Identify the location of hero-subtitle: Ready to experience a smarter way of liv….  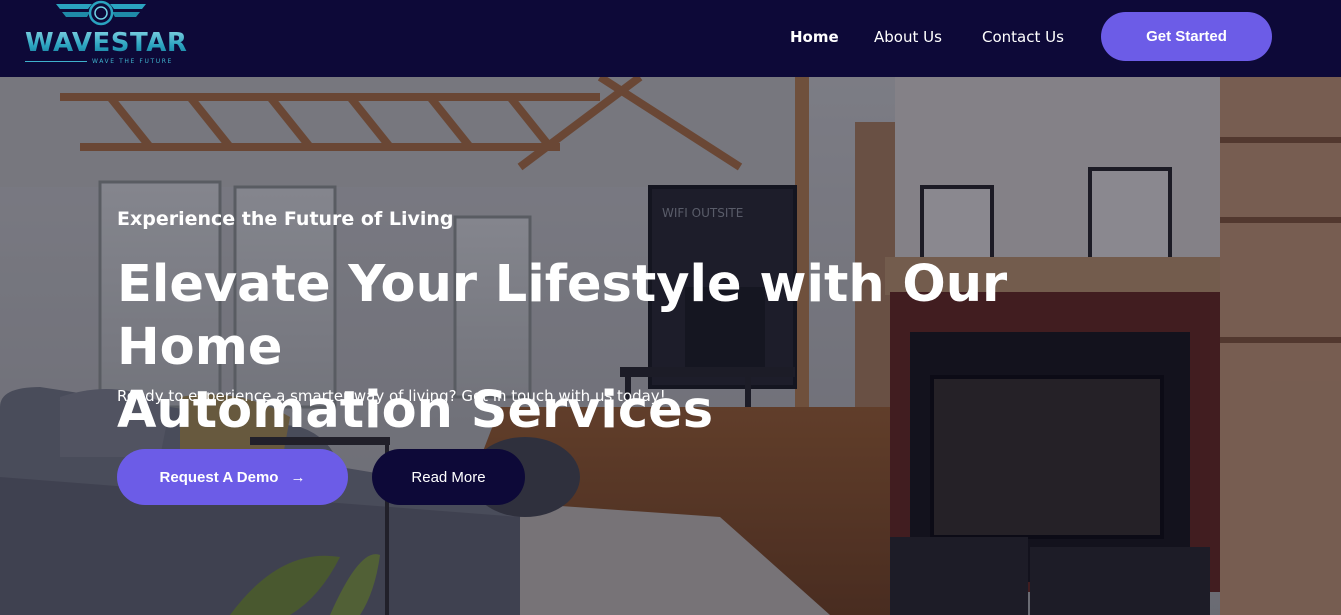
(391, 396).